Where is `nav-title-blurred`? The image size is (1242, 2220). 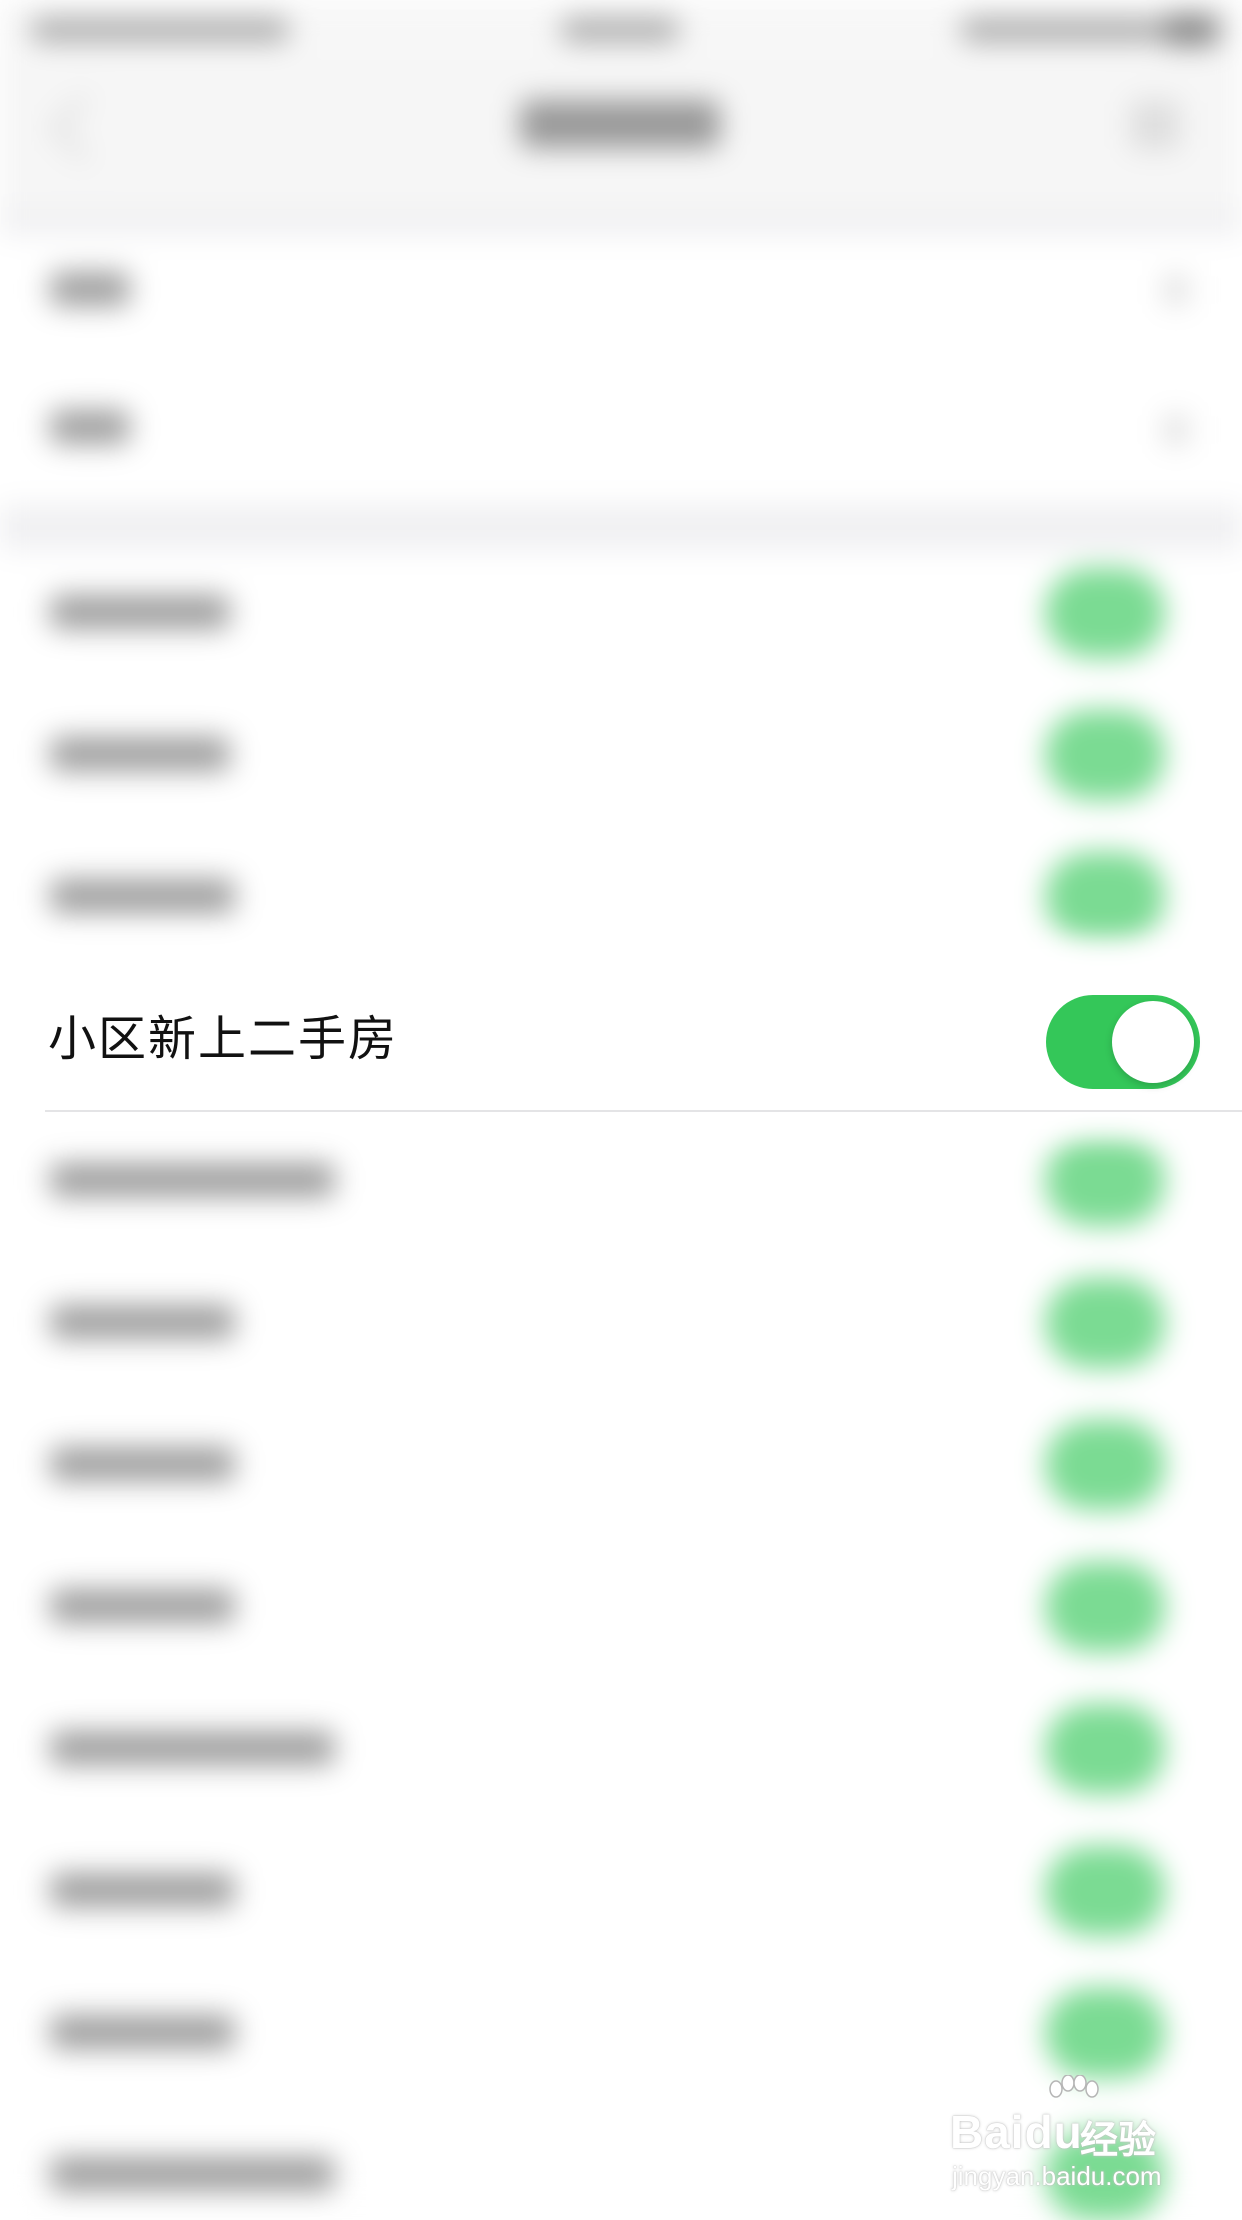 nav-title-blurred is located at coordinates (620, 124).